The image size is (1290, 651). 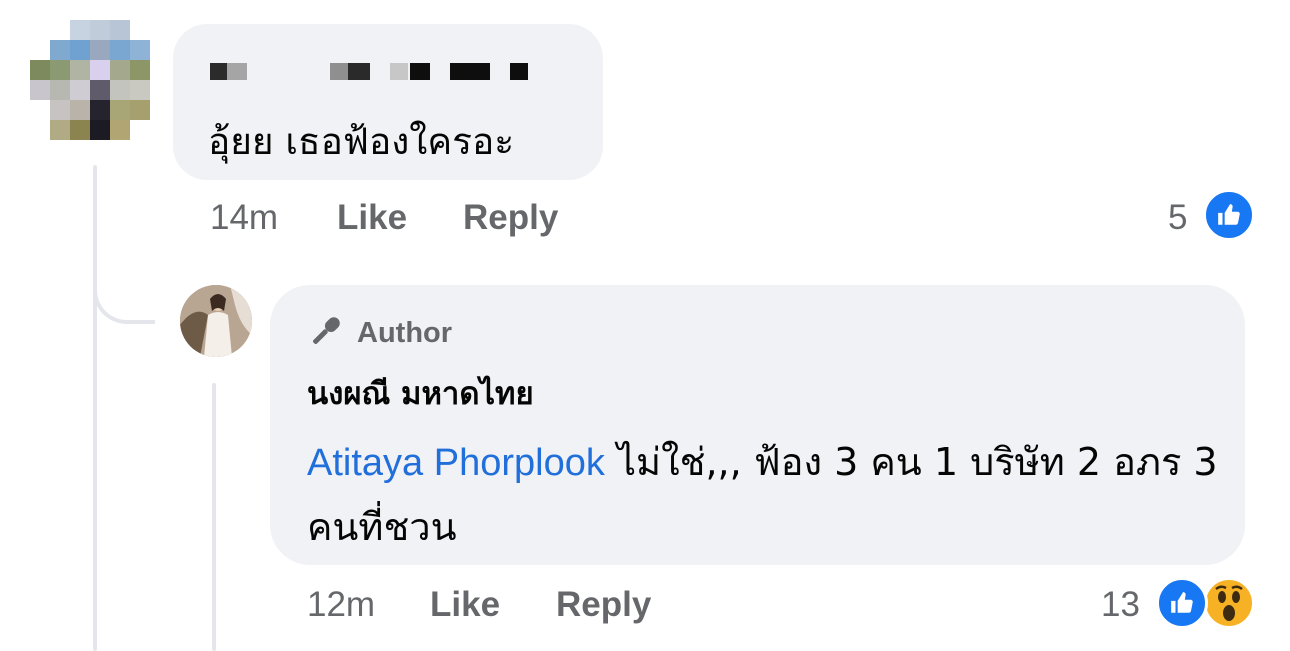 I want to click on comment-timestamp: 12m, so click(x=341, y=605).